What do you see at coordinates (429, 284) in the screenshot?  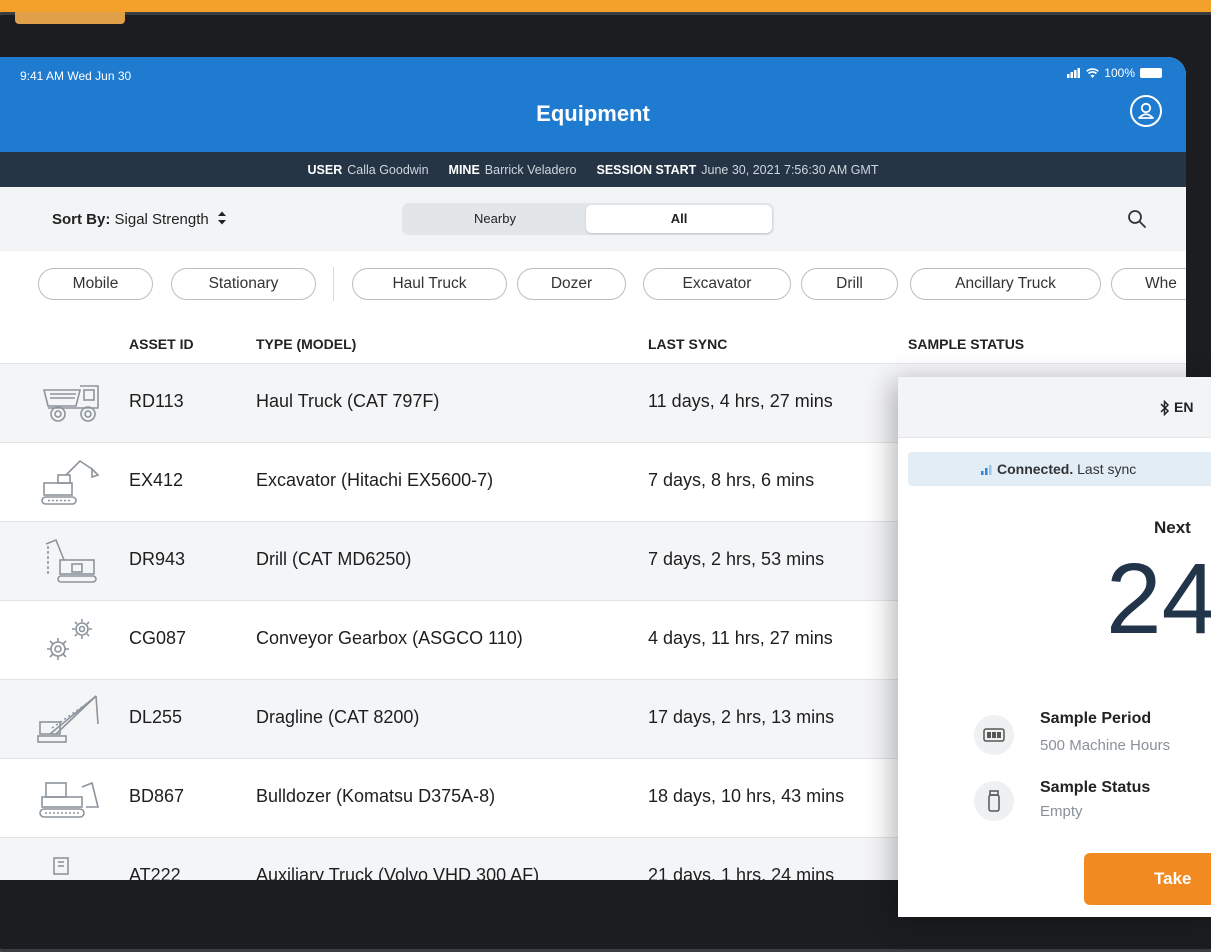 I see `chip-haul-truck: Haul Truck` at bounding box center [429, 284].